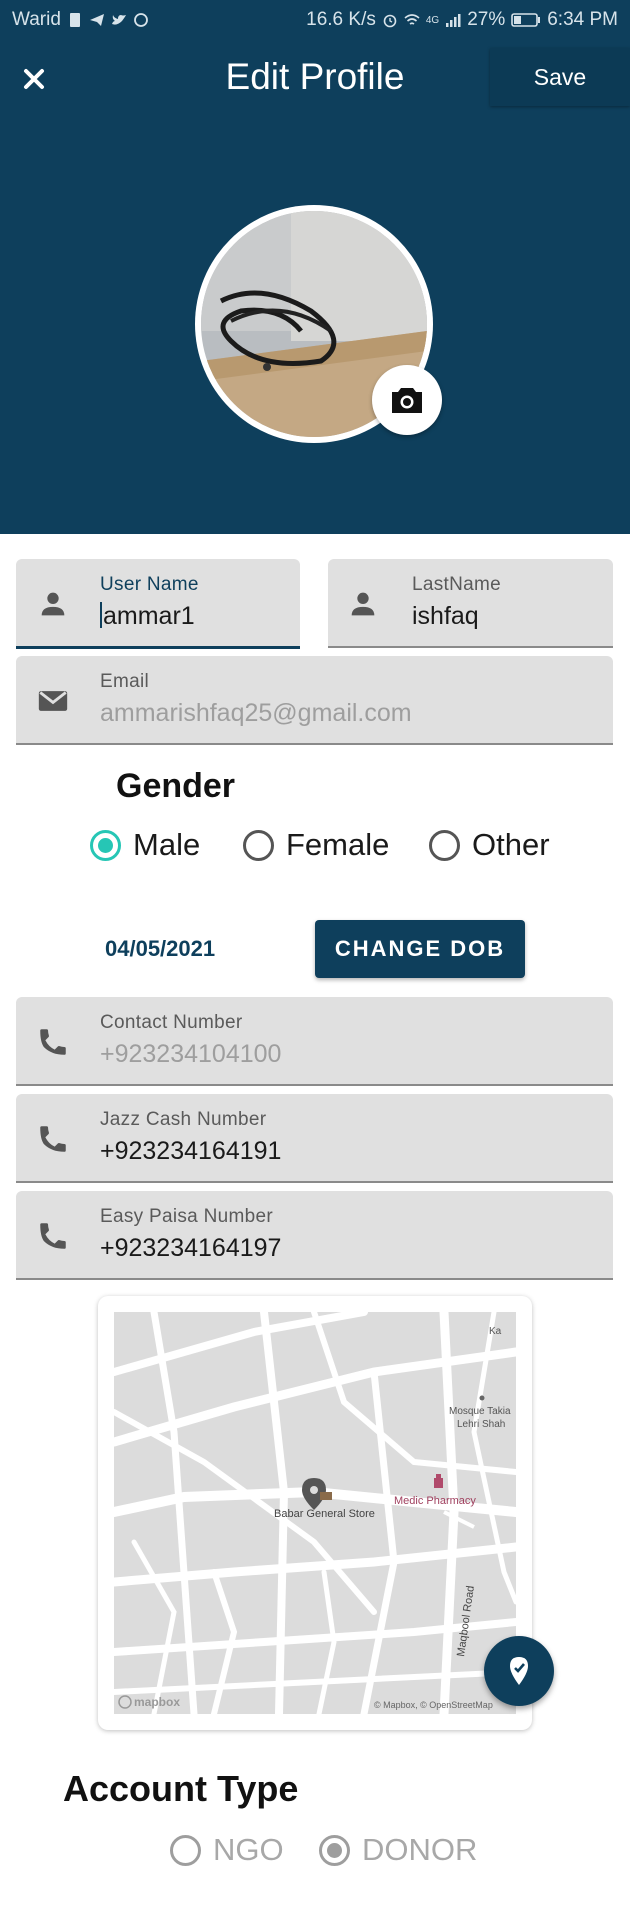 Image resolution: width=630 pixels, height=1921 pixels. I want to click on contact-number-value: +923234104100, so click(191, 1054).